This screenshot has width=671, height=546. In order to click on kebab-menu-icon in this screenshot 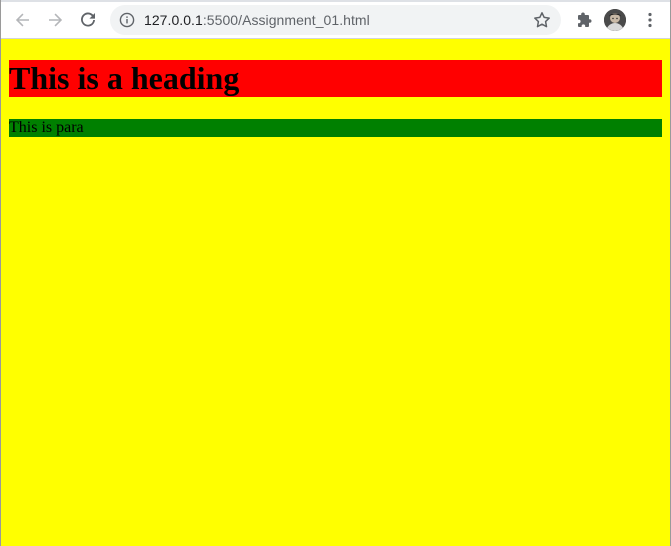, I will do `click(650, 20)`.